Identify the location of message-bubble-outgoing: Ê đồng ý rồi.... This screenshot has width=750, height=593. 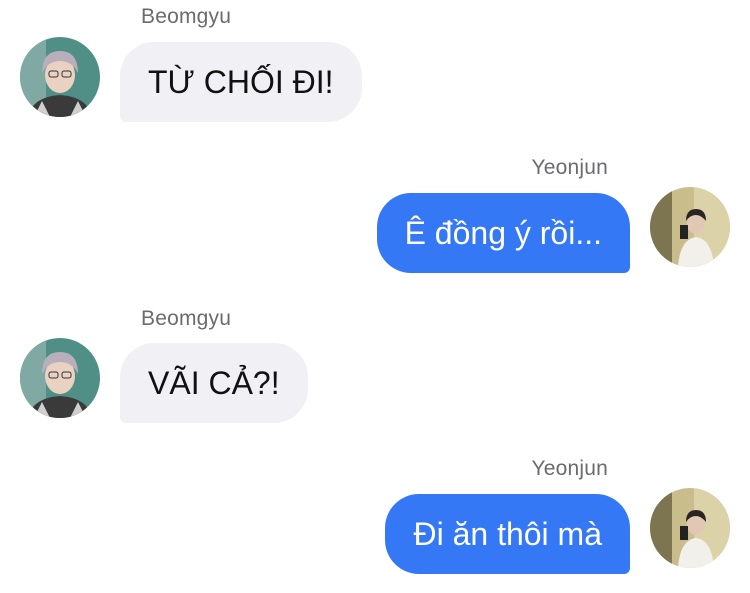
(503, 233).